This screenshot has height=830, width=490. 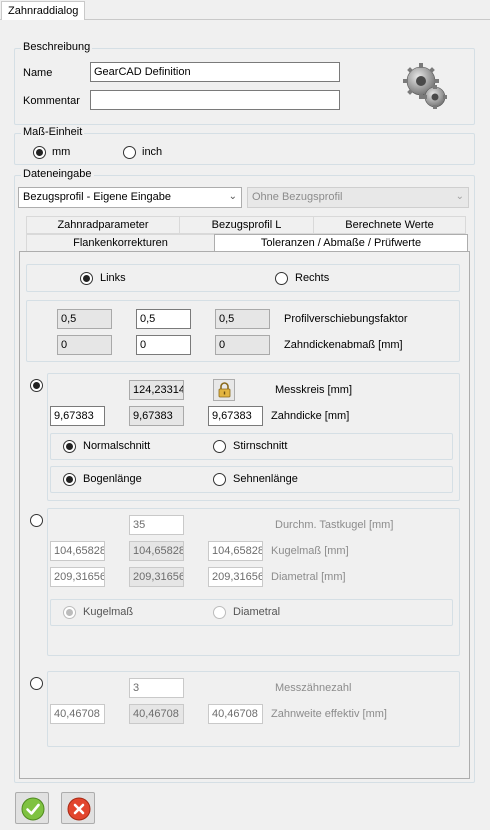 What do you see at coordinates (235, 551) in the screenshot?
I see `kugelmass-max: 104,65828` at bounding box center [235, 551].